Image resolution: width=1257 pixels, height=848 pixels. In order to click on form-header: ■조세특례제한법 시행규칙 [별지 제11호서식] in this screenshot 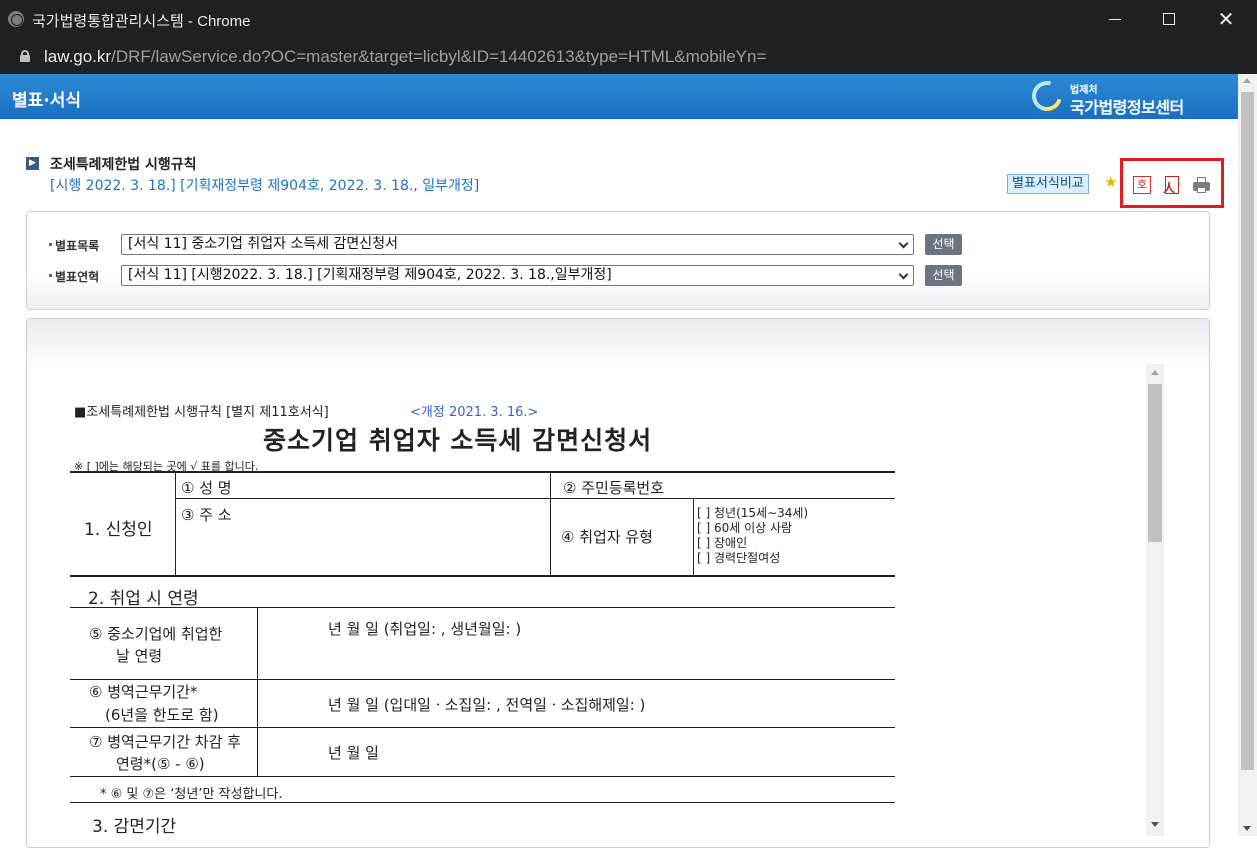, I will do `click(201, 412)`.